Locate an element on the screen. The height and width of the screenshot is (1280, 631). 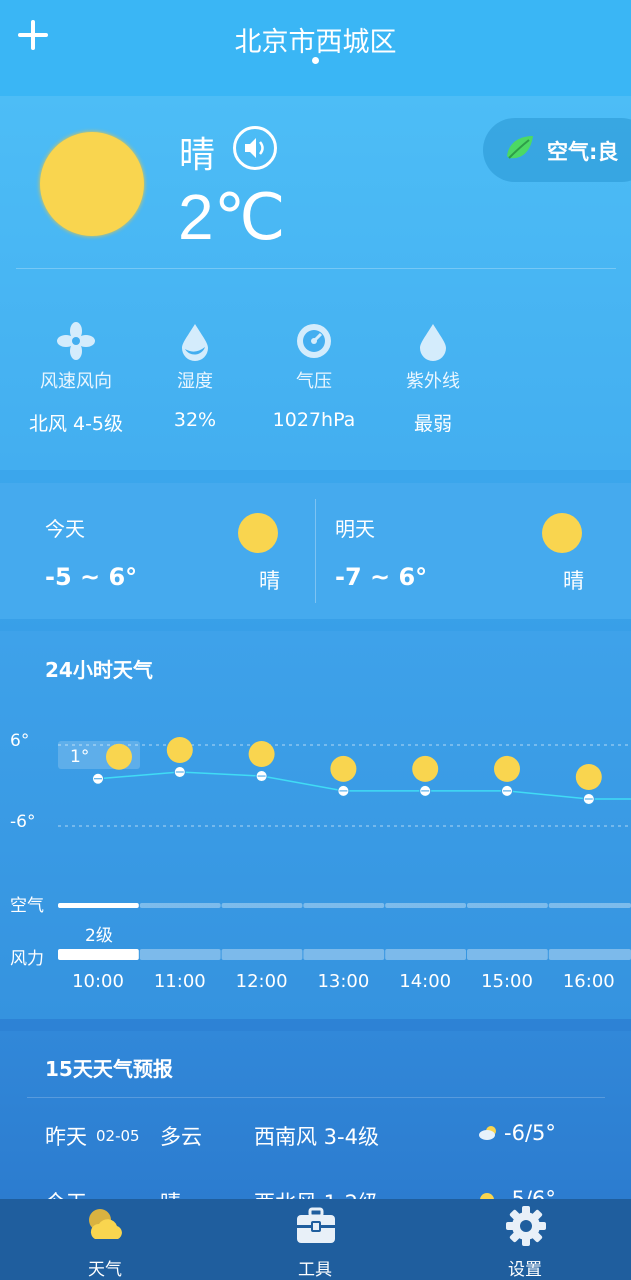
metric-value: 1027hPa is located at coordinates (314, 420).